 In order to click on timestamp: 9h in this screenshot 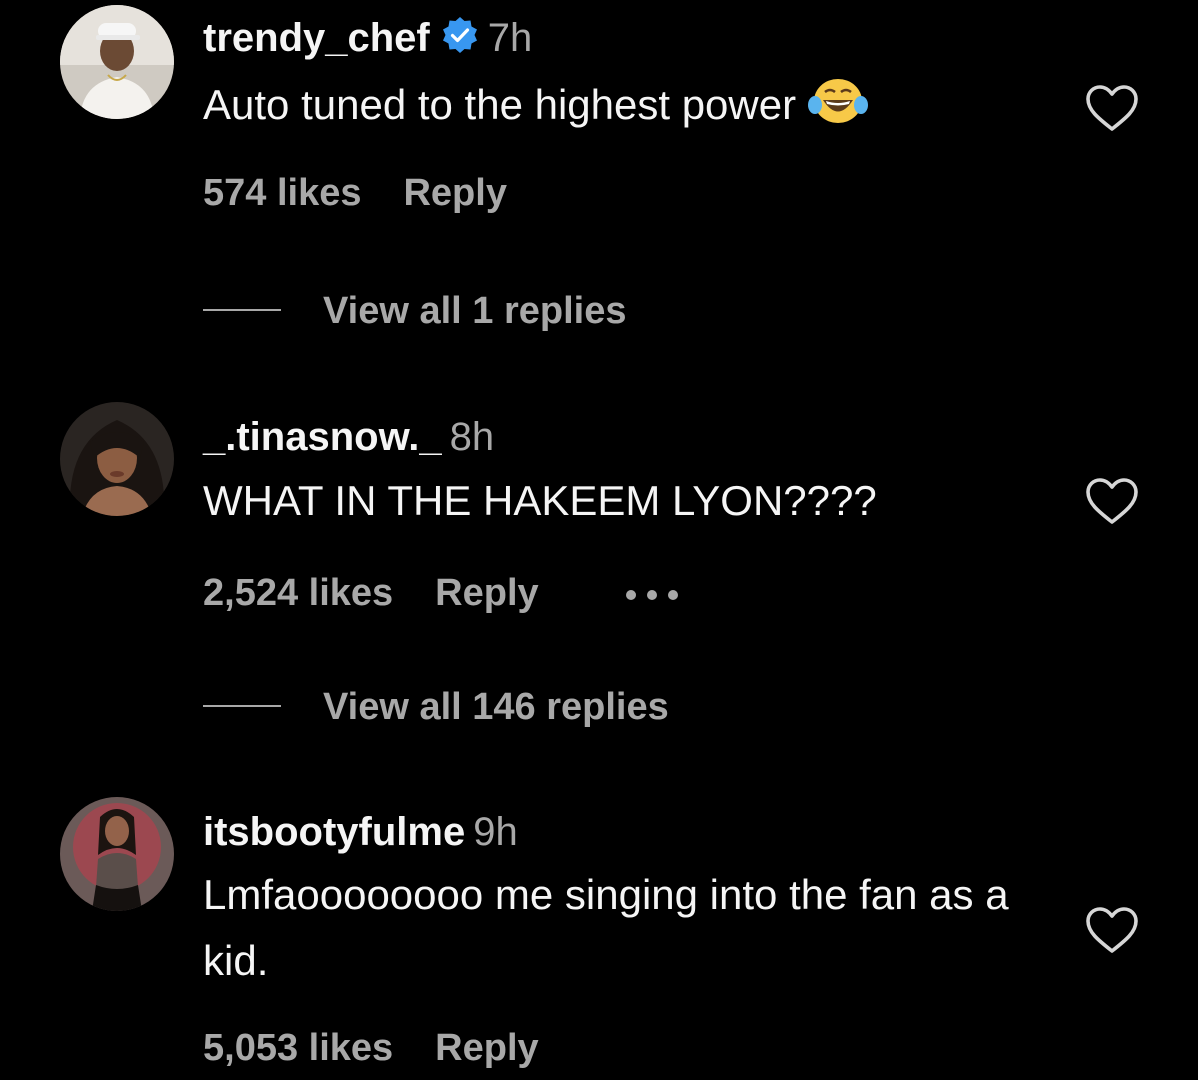, I will do `click(495, 832)`.